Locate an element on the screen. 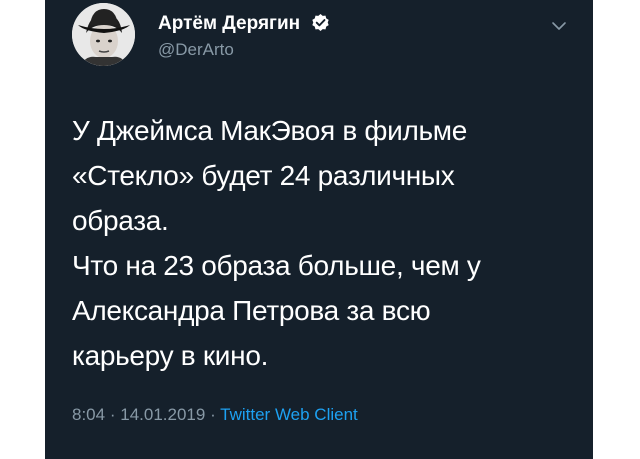 The width and height of the screenshot is (640, 459). tweet-text-line: У Джеймса МакЭвоя в фильме is located at coordinates (270, 130).